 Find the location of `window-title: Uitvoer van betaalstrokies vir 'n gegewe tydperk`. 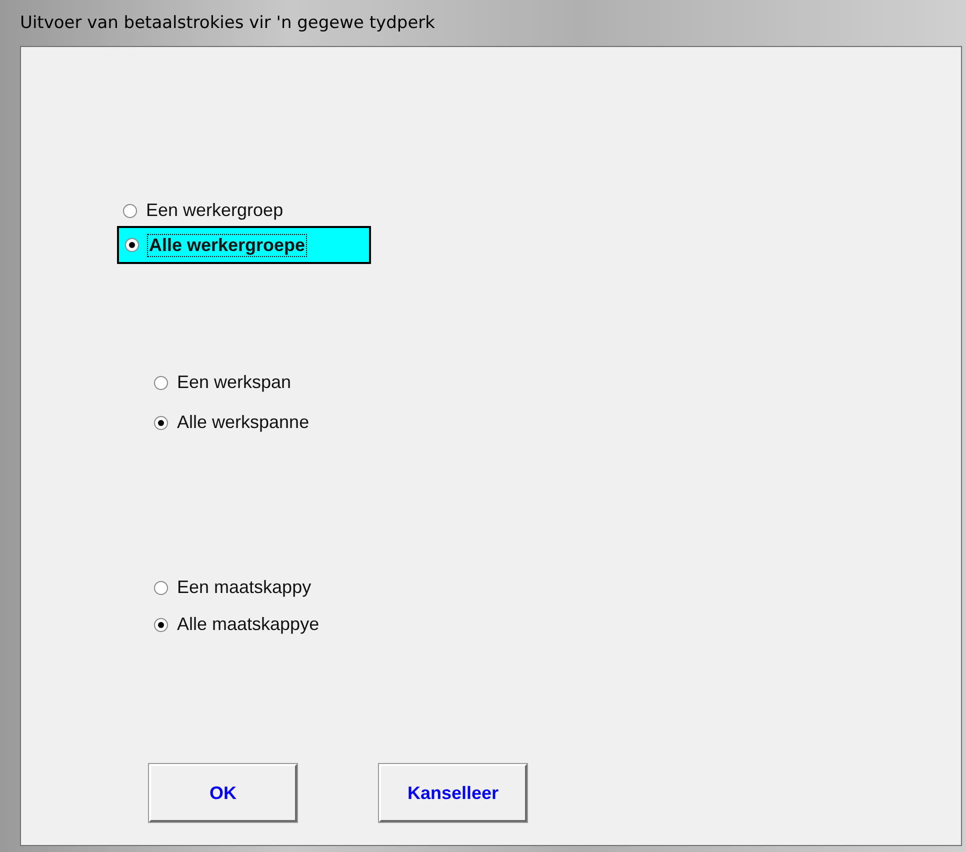

window-title: Uitvoer van betaalstrokies vir 'n gegewe tydperk is located at coordinates (227, 23).